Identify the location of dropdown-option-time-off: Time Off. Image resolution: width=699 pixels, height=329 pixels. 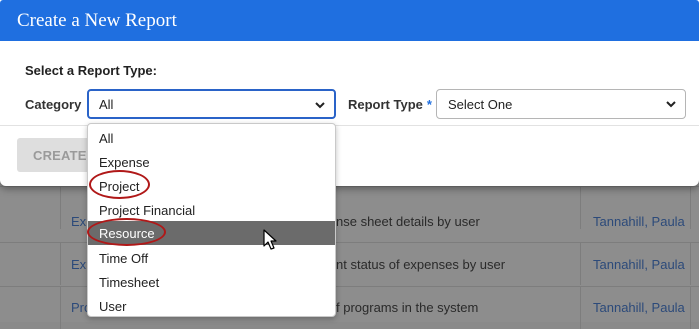
(211, 258).